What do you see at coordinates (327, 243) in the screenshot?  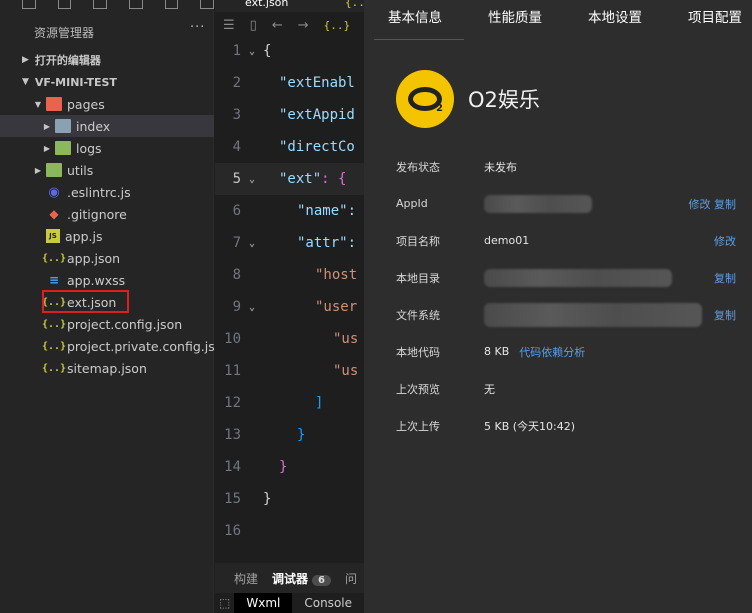 I see `code-text: "attr":` at bounding box center [327, 243].